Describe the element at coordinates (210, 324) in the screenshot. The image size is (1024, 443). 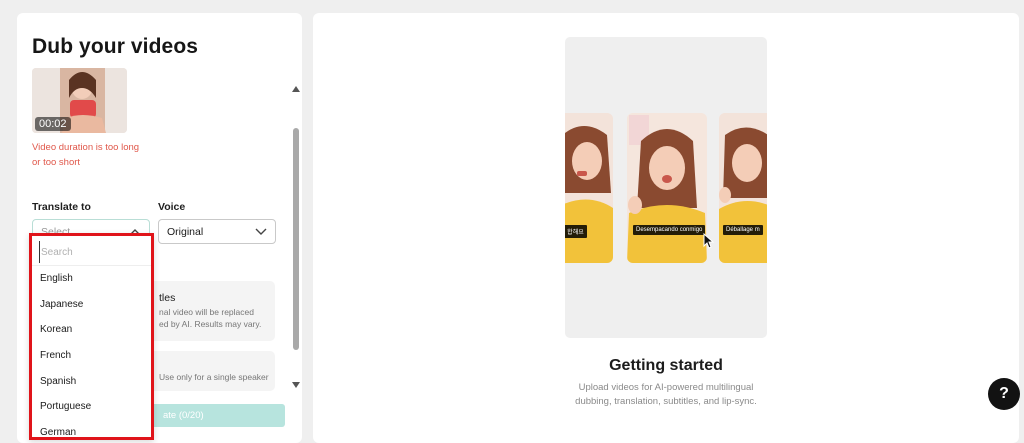
I see `subtitles-desc-line-2: ed by AI. Results may vary.` at that location.